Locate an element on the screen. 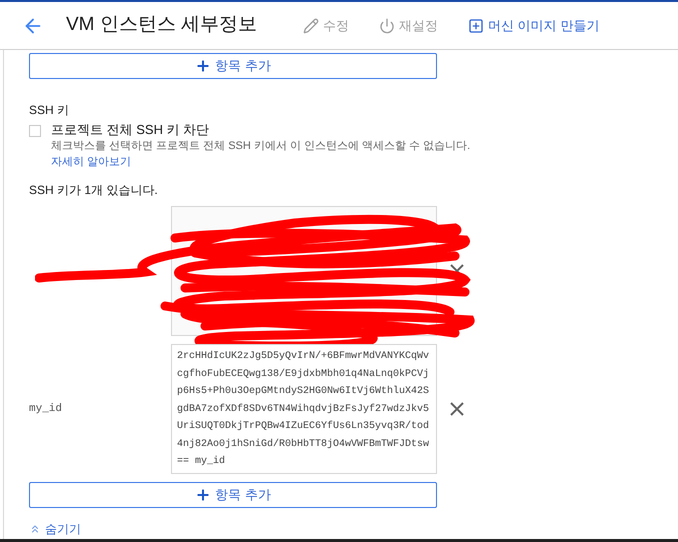  key-text-line: 2rcHHdIcUK2zJg5D5yQvIrN/+6BFmwrMdVANYKCqWv is located at coordinates (303, 357).